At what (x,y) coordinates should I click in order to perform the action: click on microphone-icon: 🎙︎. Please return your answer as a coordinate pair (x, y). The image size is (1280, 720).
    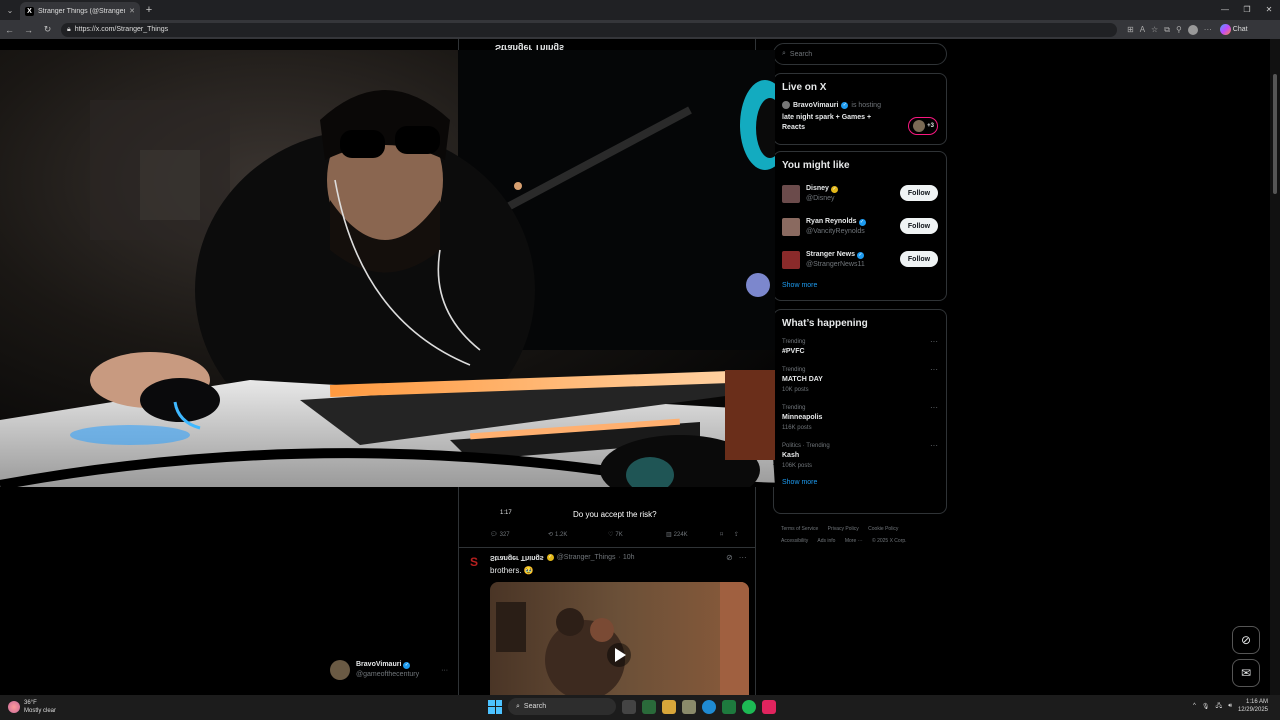
    Looking at the image, I should click on (1206, 706).